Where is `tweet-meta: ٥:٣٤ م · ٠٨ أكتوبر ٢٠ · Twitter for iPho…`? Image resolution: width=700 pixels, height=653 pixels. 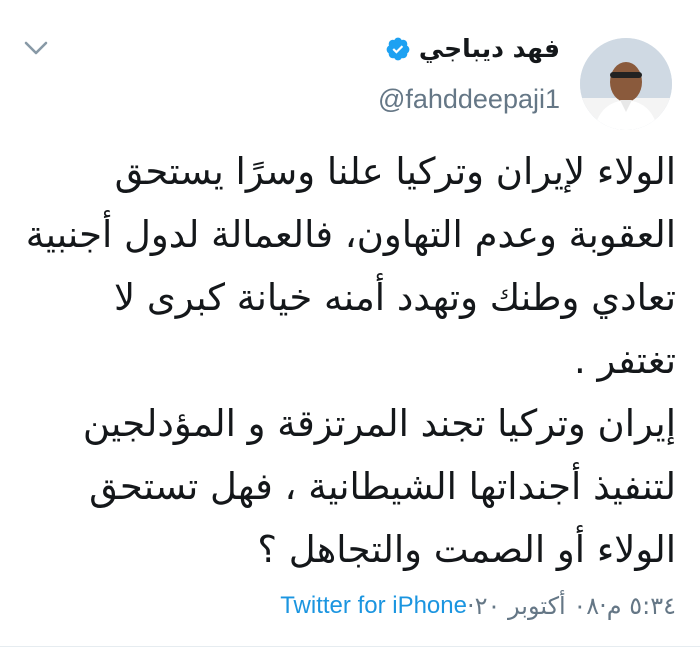
tweet-meta: ٥:٣٤ م · ٠٨ أكتوبر ٢٠ · Twitter for iPho… is located at coordinates (478, 606).